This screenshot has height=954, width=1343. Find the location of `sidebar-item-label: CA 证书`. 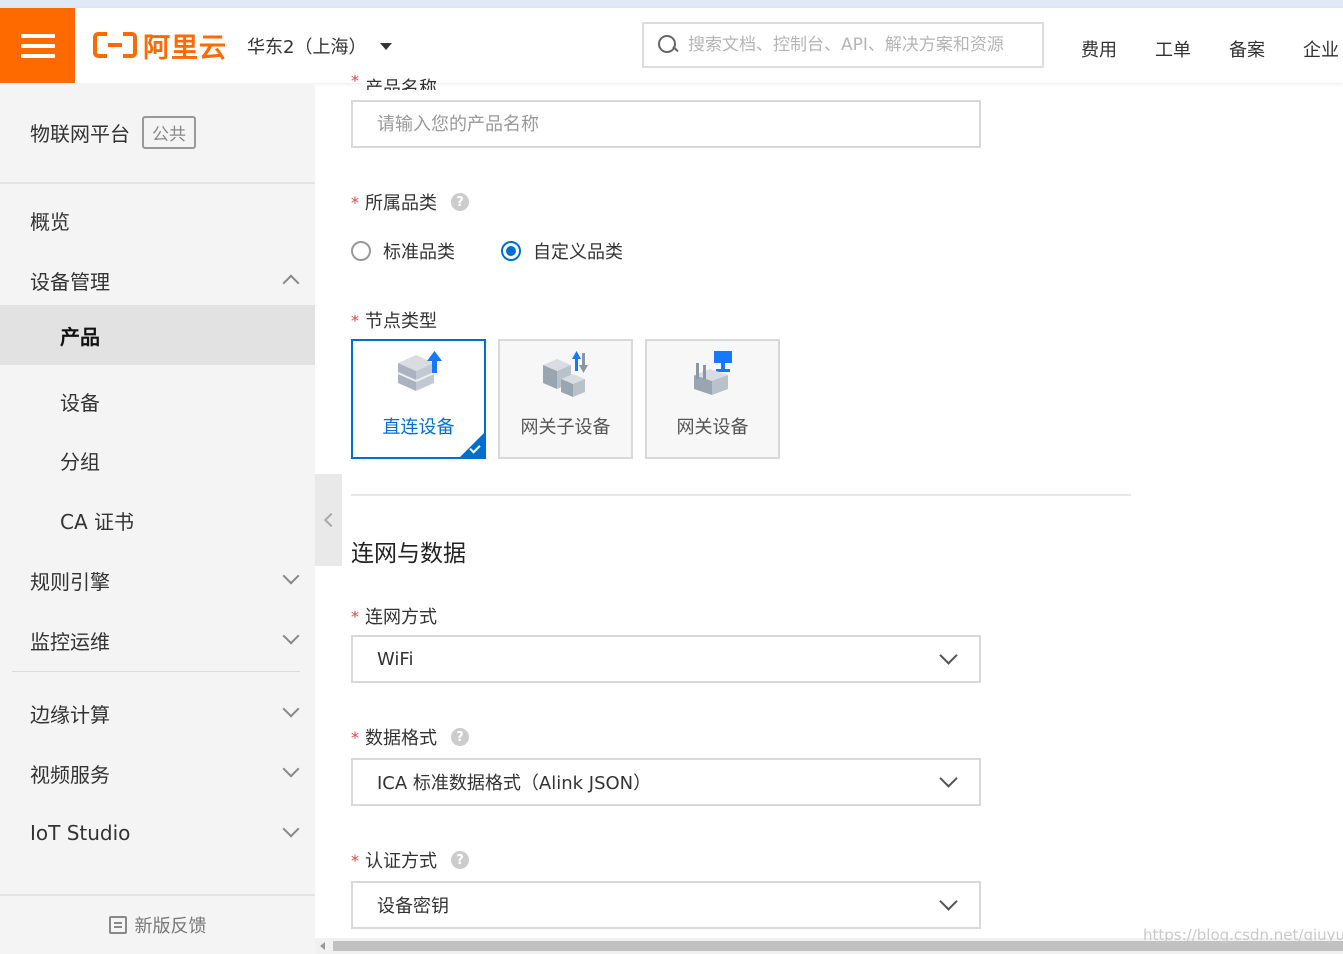

sidebar-item-label: CA 证书 is located at coordinates (97, 521).